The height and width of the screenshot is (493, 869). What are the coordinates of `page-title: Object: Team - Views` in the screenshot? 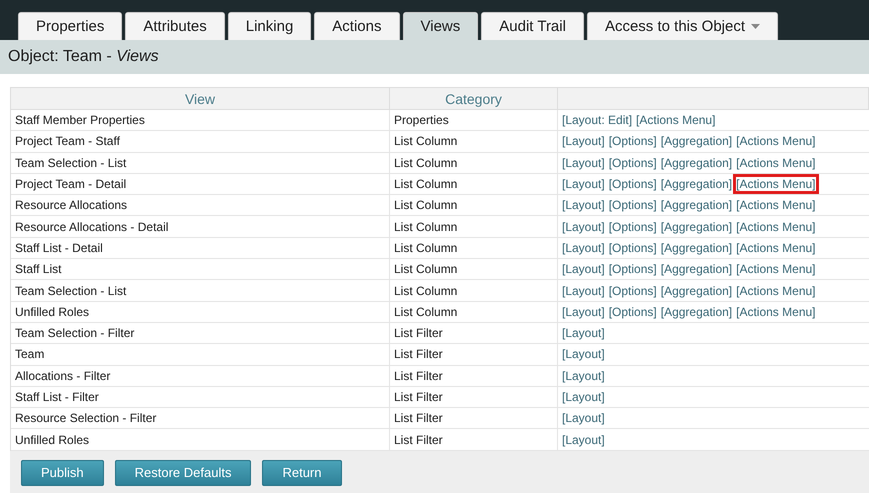 It's located at (83, 57).